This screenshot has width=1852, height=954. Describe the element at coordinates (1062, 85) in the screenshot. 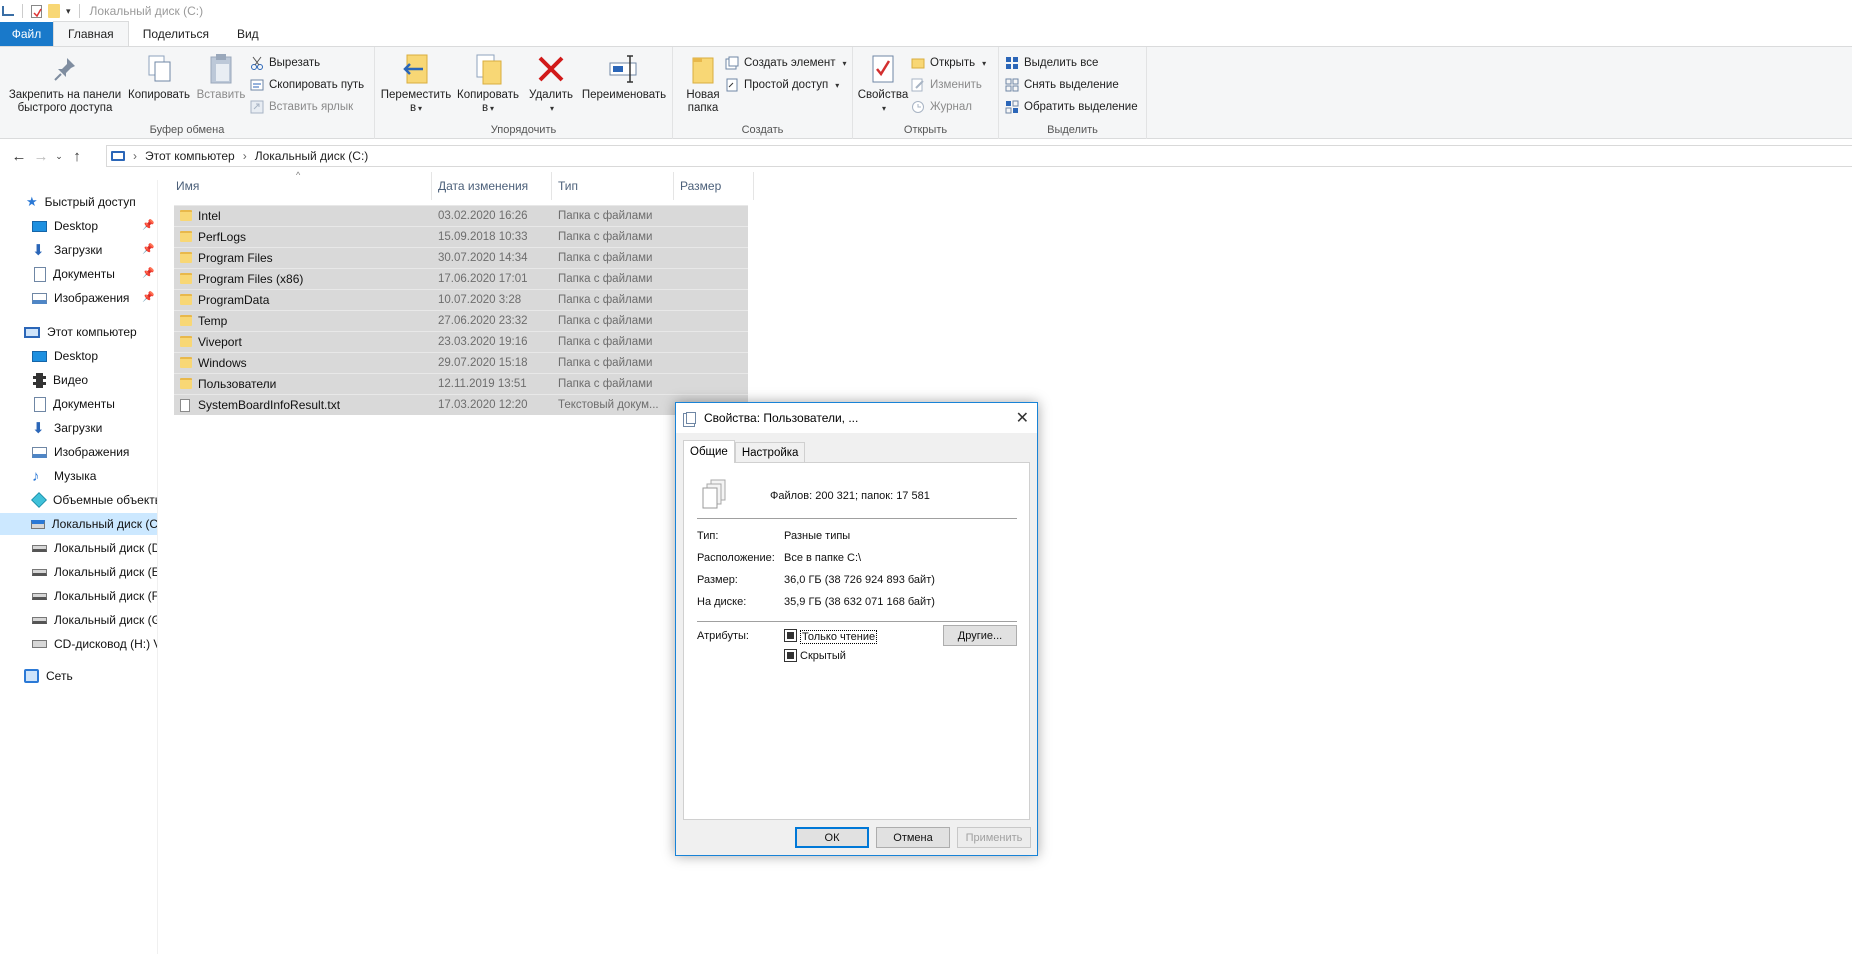

I see `select-none-button: Снять выделение` at that location.